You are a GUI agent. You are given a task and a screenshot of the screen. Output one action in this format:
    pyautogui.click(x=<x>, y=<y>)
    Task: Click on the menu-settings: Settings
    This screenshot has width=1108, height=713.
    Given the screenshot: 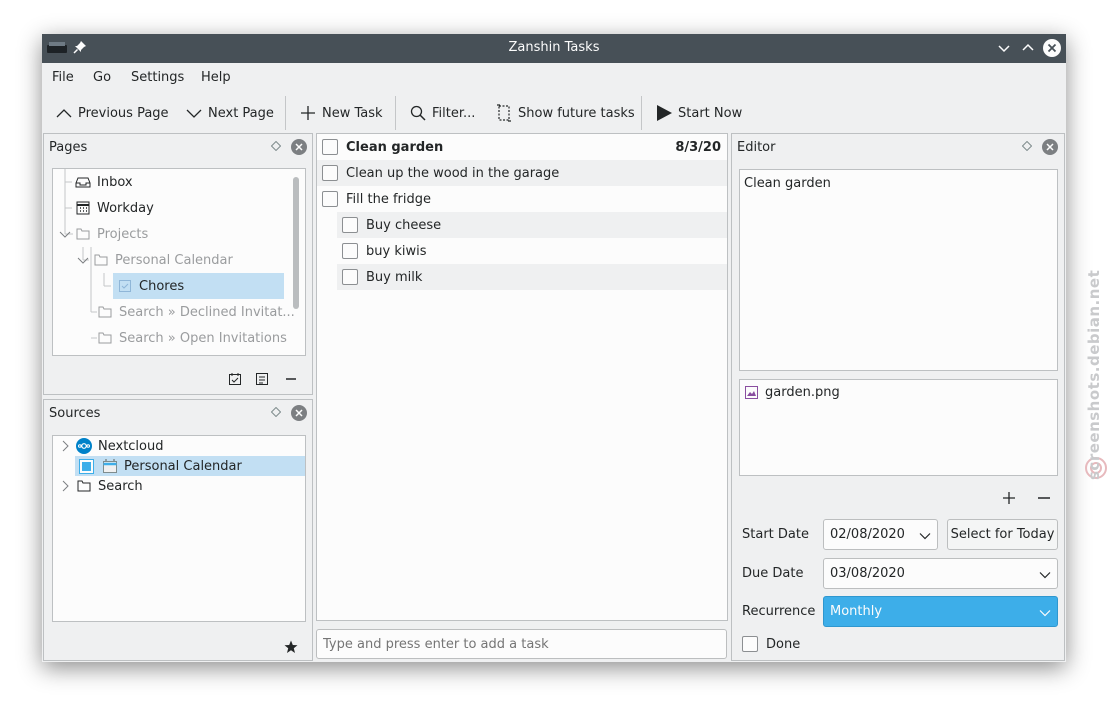 What is the action you would take?
    pyautogui.click(x=157, y=77)
    